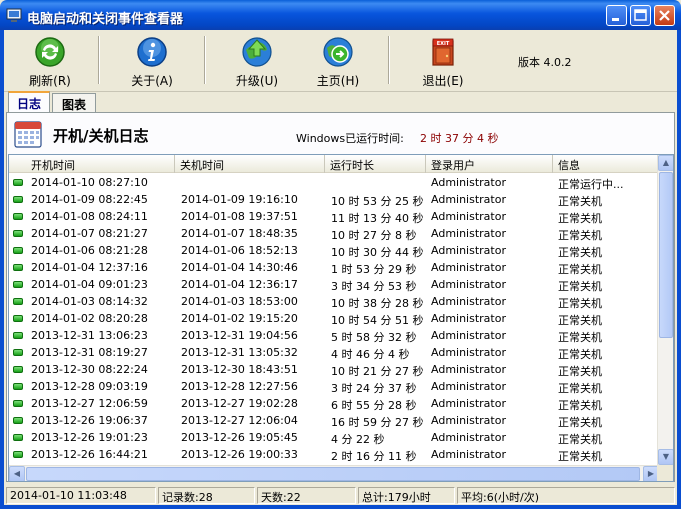 This screenshot has height=509, width=681. I want to click on cell-shutdown-time: 2013-12-30 18:43:51, so click(239, 369).